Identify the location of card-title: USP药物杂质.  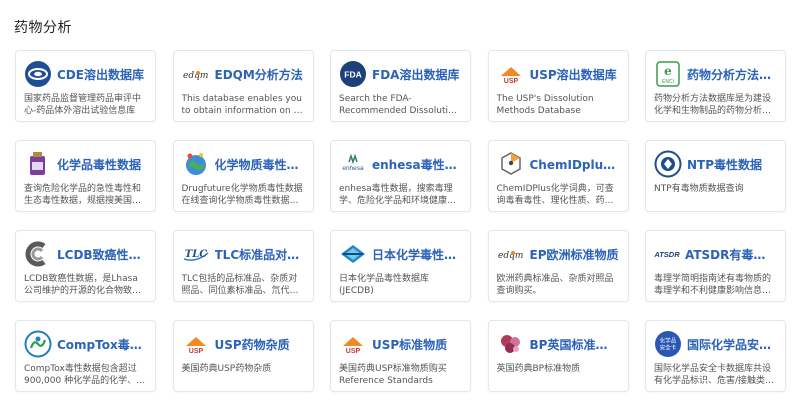
(252, 344).